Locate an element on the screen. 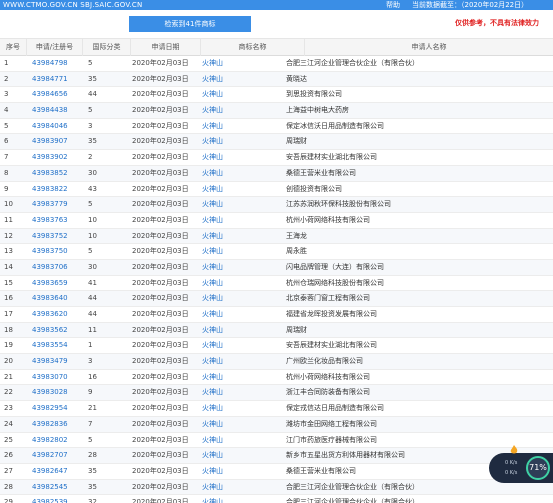 The image size is (553, 503). registration-number-link: 43983752 is located at coordinates (58, 236).